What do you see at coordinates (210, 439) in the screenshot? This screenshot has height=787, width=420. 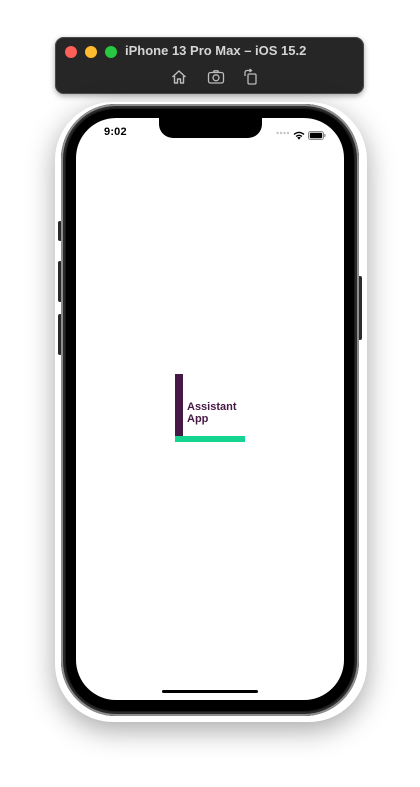 I see `logo-horizontal-bar` at bounding box center [210, 439].